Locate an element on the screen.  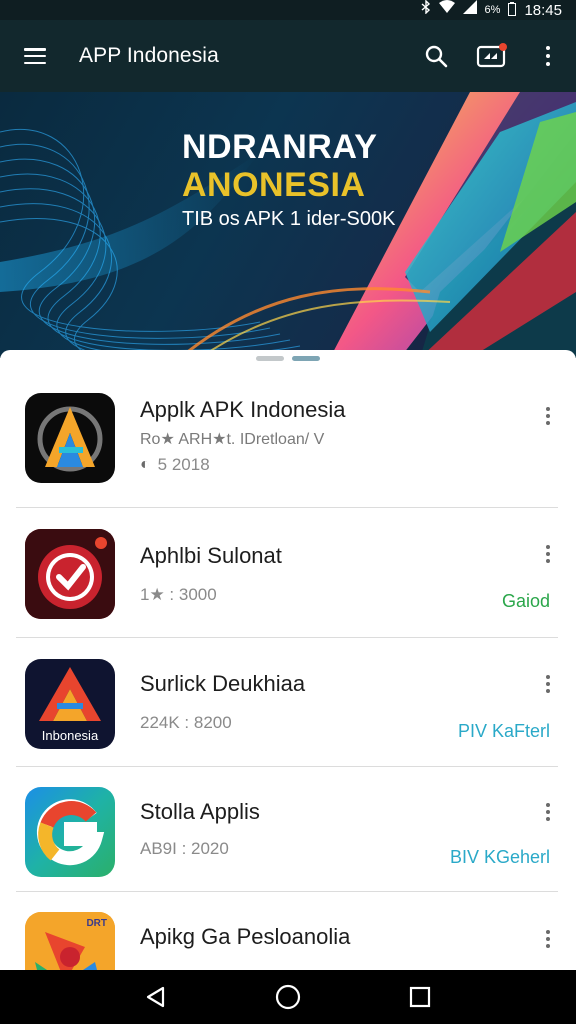
list-item: DRT Apikg Ga Pesloanolia is located at coordinates (288, 941).